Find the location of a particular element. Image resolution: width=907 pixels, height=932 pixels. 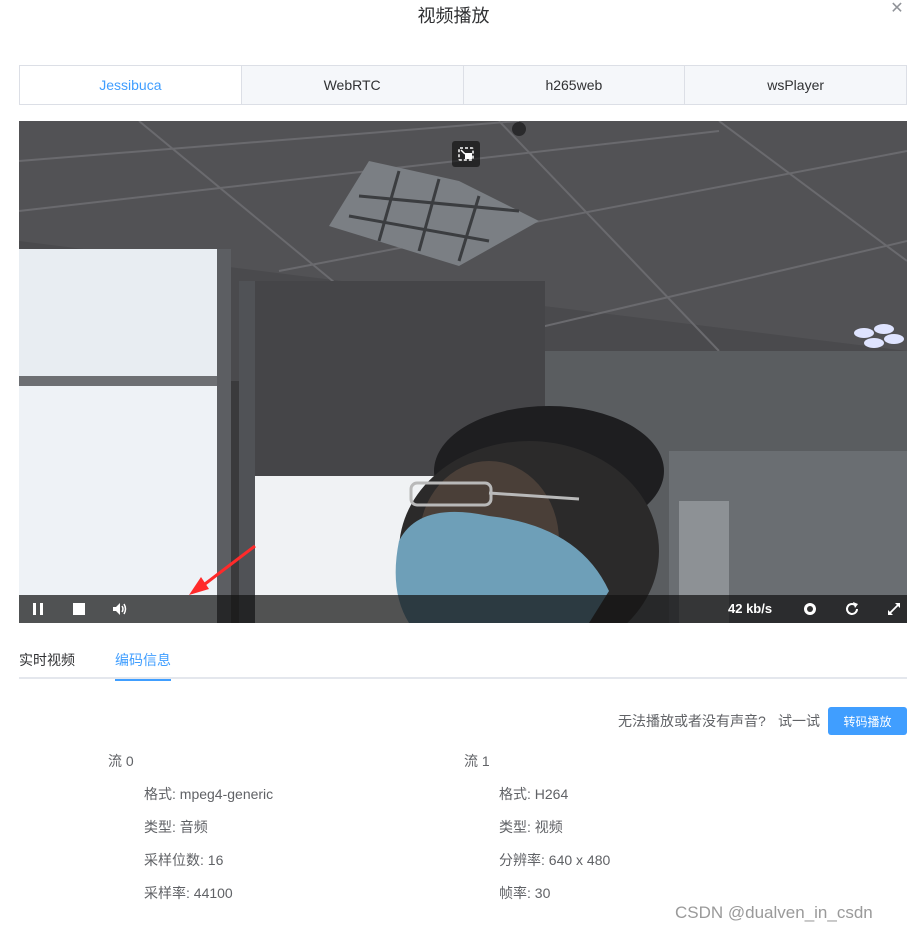

stream-0-format: 格式: mpeg4-generic is located at coordinates (209, 794).